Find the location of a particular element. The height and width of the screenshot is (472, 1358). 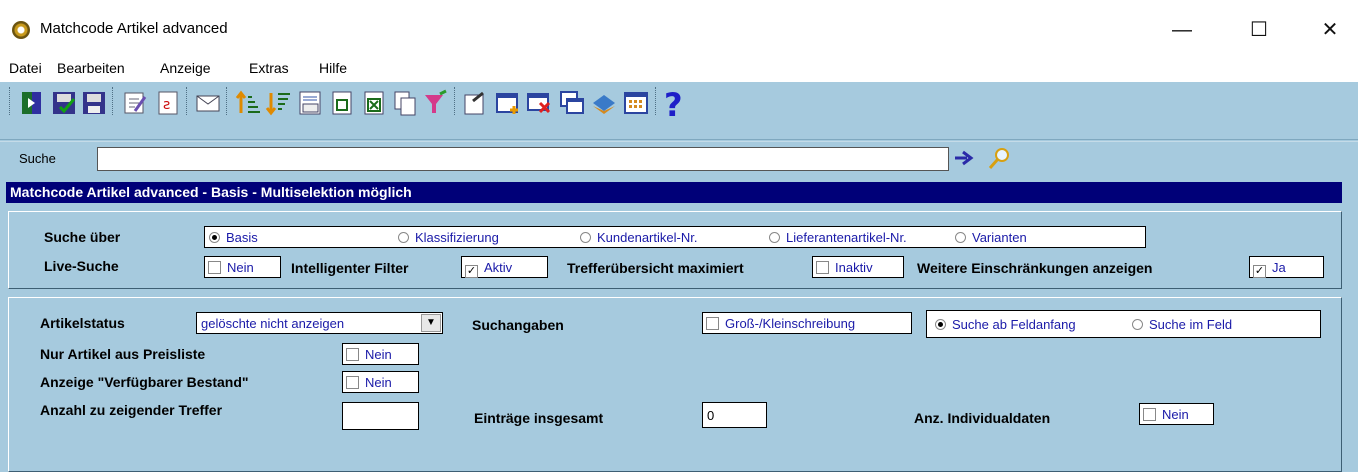

help-icon: ? is located at coordinates (674, 105).